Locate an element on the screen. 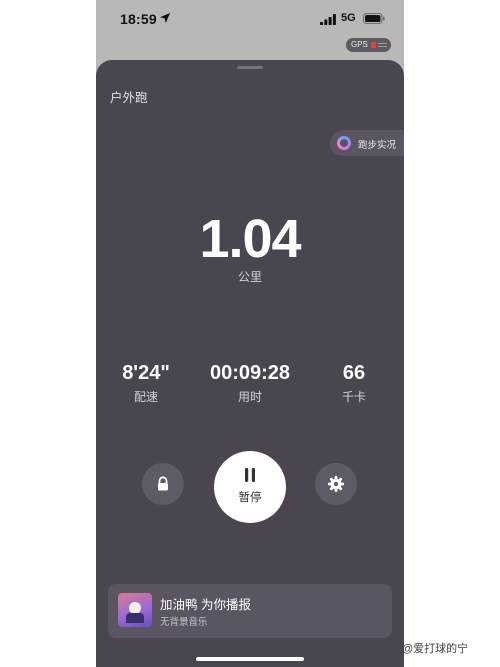 This screenshot has width=500, height=667. duration-value: 00:09:28 is located at coordinates (250, 373).